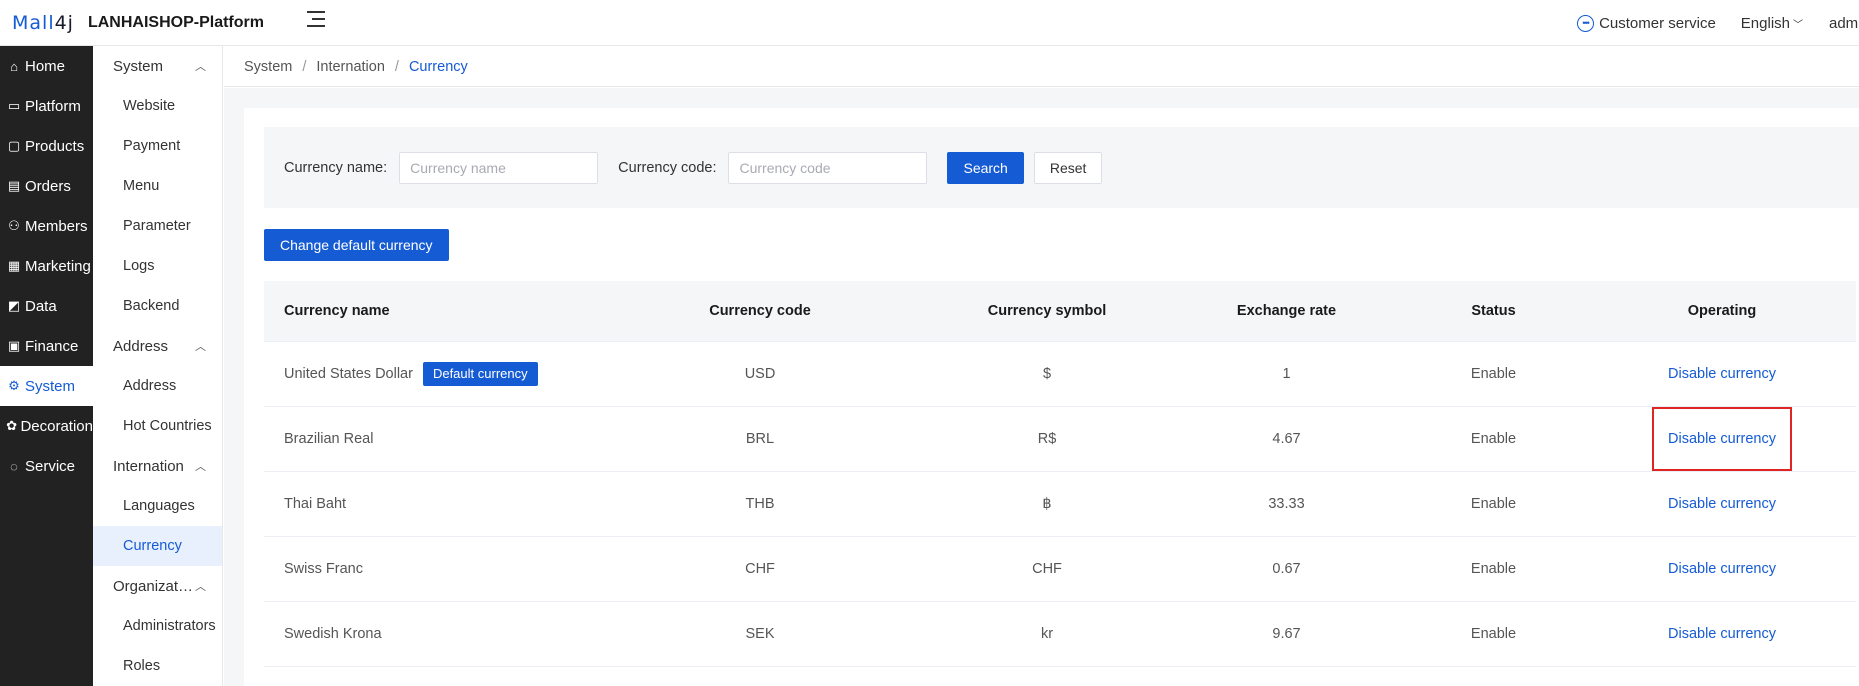 The width and height of the screenshot is (1859, 686). Describe the element at coordinates (667, 167) in the screenshot. I see `currency-code-label: Currency code:` at that location.